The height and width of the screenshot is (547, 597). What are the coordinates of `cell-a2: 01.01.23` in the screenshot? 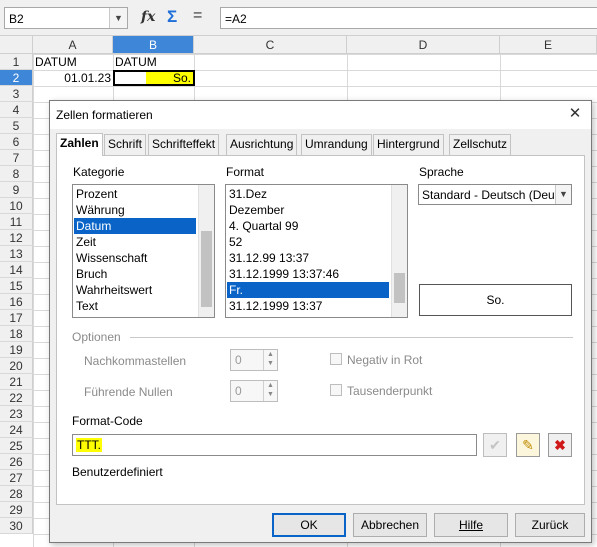 It's located at (73, 78).